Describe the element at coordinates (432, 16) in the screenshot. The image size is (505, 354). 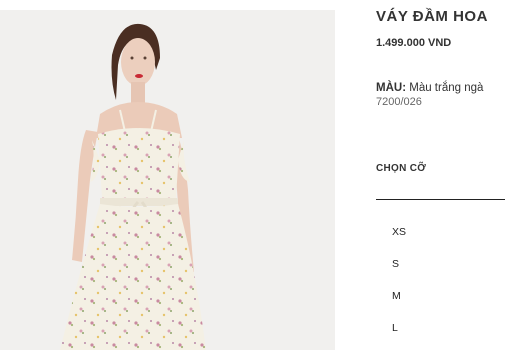
I see `product-title: VÁY ĐẦM HOA` at that location.